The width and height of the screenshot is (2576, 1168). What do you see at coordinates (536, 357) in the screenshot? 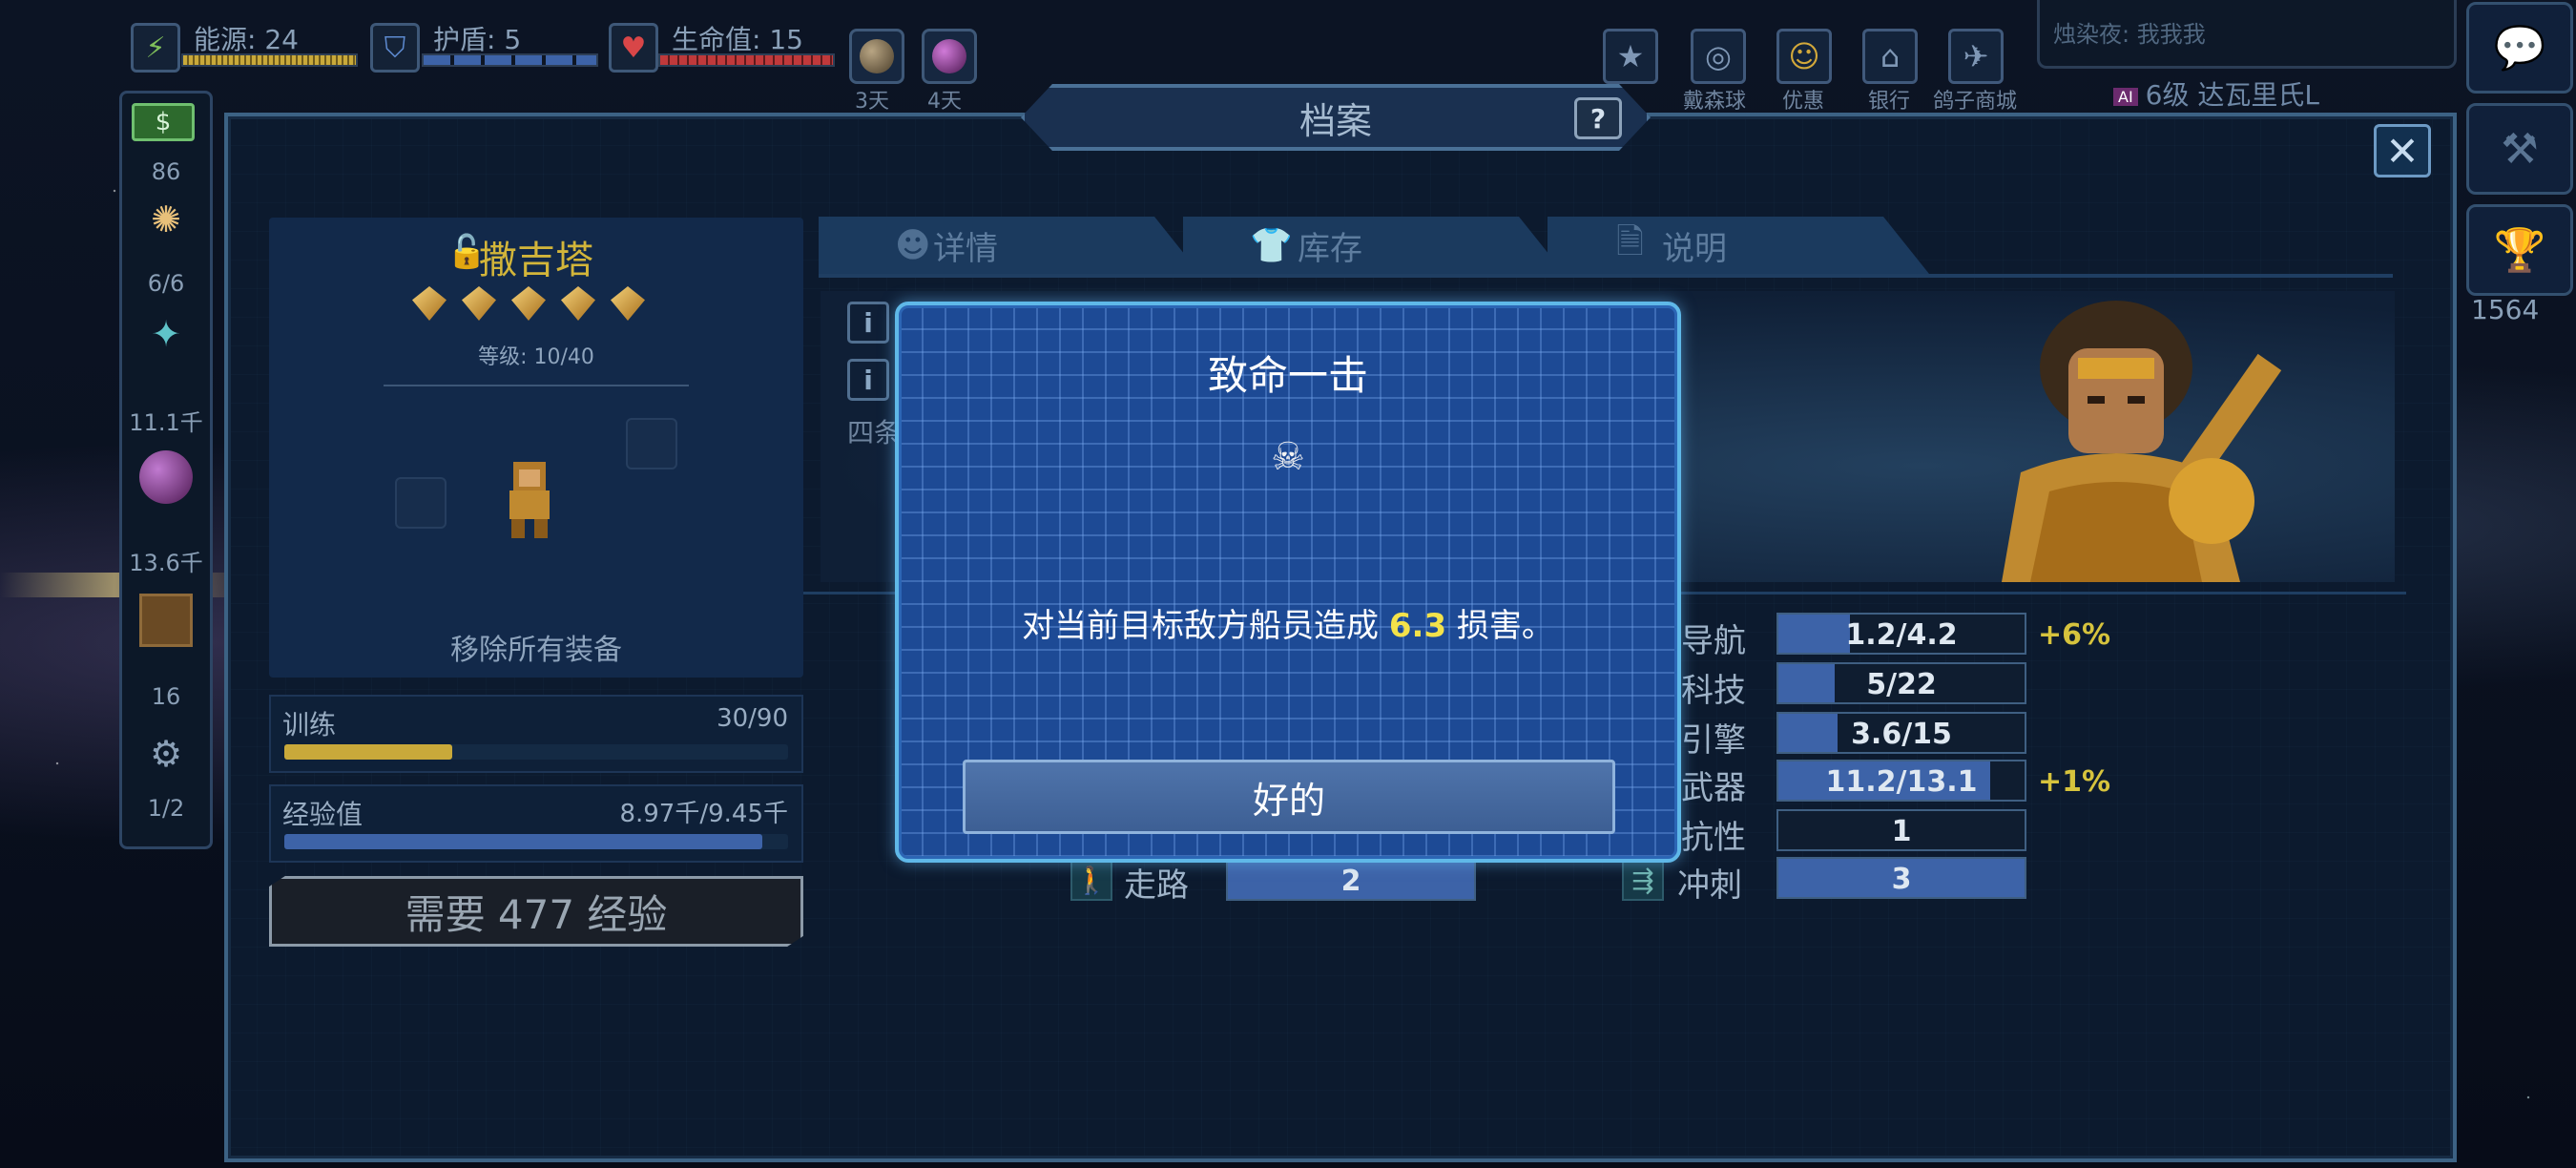
I see `crew-level: 等级: 10/40` at bounding box center [536, 357].